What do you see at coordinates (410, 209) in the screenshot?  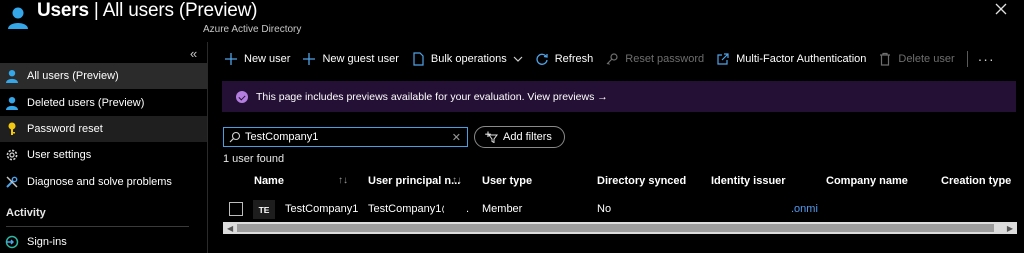 I see `cell-upn: TestCompany1@` at bounding box center [410, 209].